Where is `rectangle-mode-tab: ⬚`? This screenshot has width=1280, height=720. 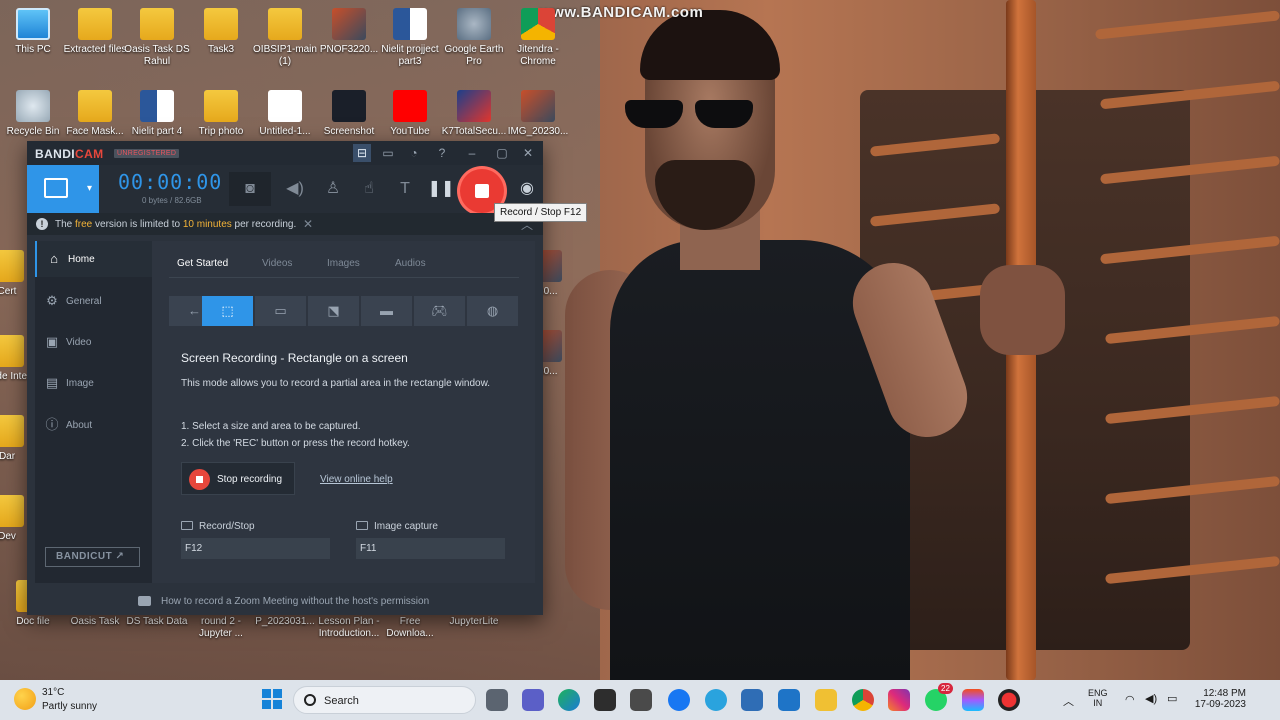 rectangle-mode-tab: ⬚ is located at coordinates (227, 311).